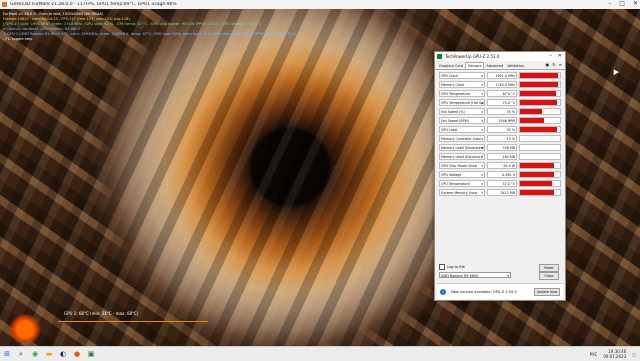 The image size is (640, 361). What do you see at coordinates (500, 56) in the screenshot?
I see `gpuz-title-bar: TechPowerUp GPU-Z 2.53.0 – ✕` at bounding box center [500, 56].